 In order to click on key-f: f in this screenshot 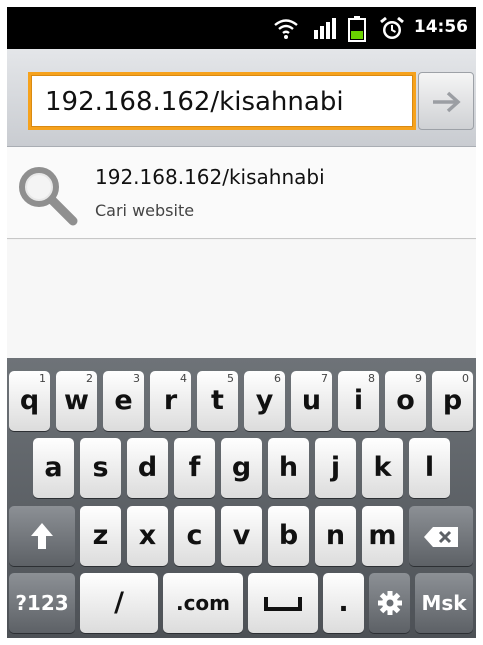, I will do `click(194, 468)`.